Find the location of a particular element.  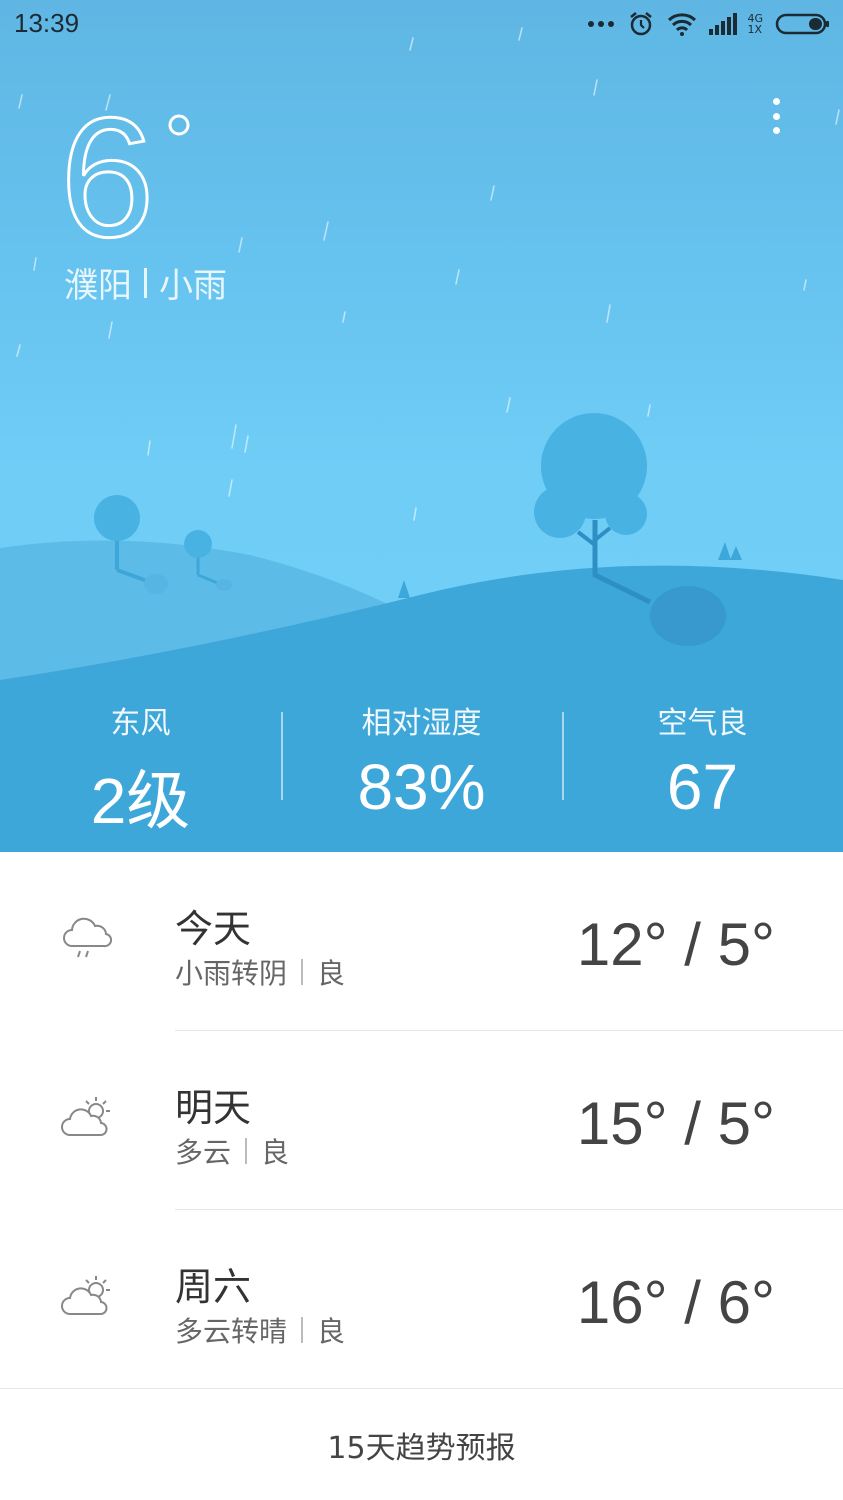

cellular-signal-icon is located at coordinates (723, 24).